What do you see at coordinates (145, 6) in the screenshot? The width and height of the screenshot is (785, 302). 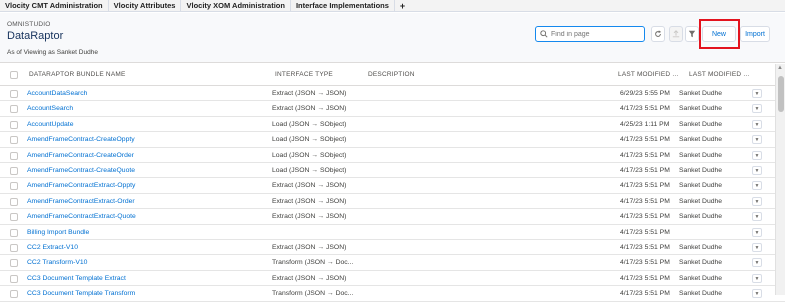 I see `tab-vlocity-attributes: Vlocity Attributes` at bounding box center [145, 6].